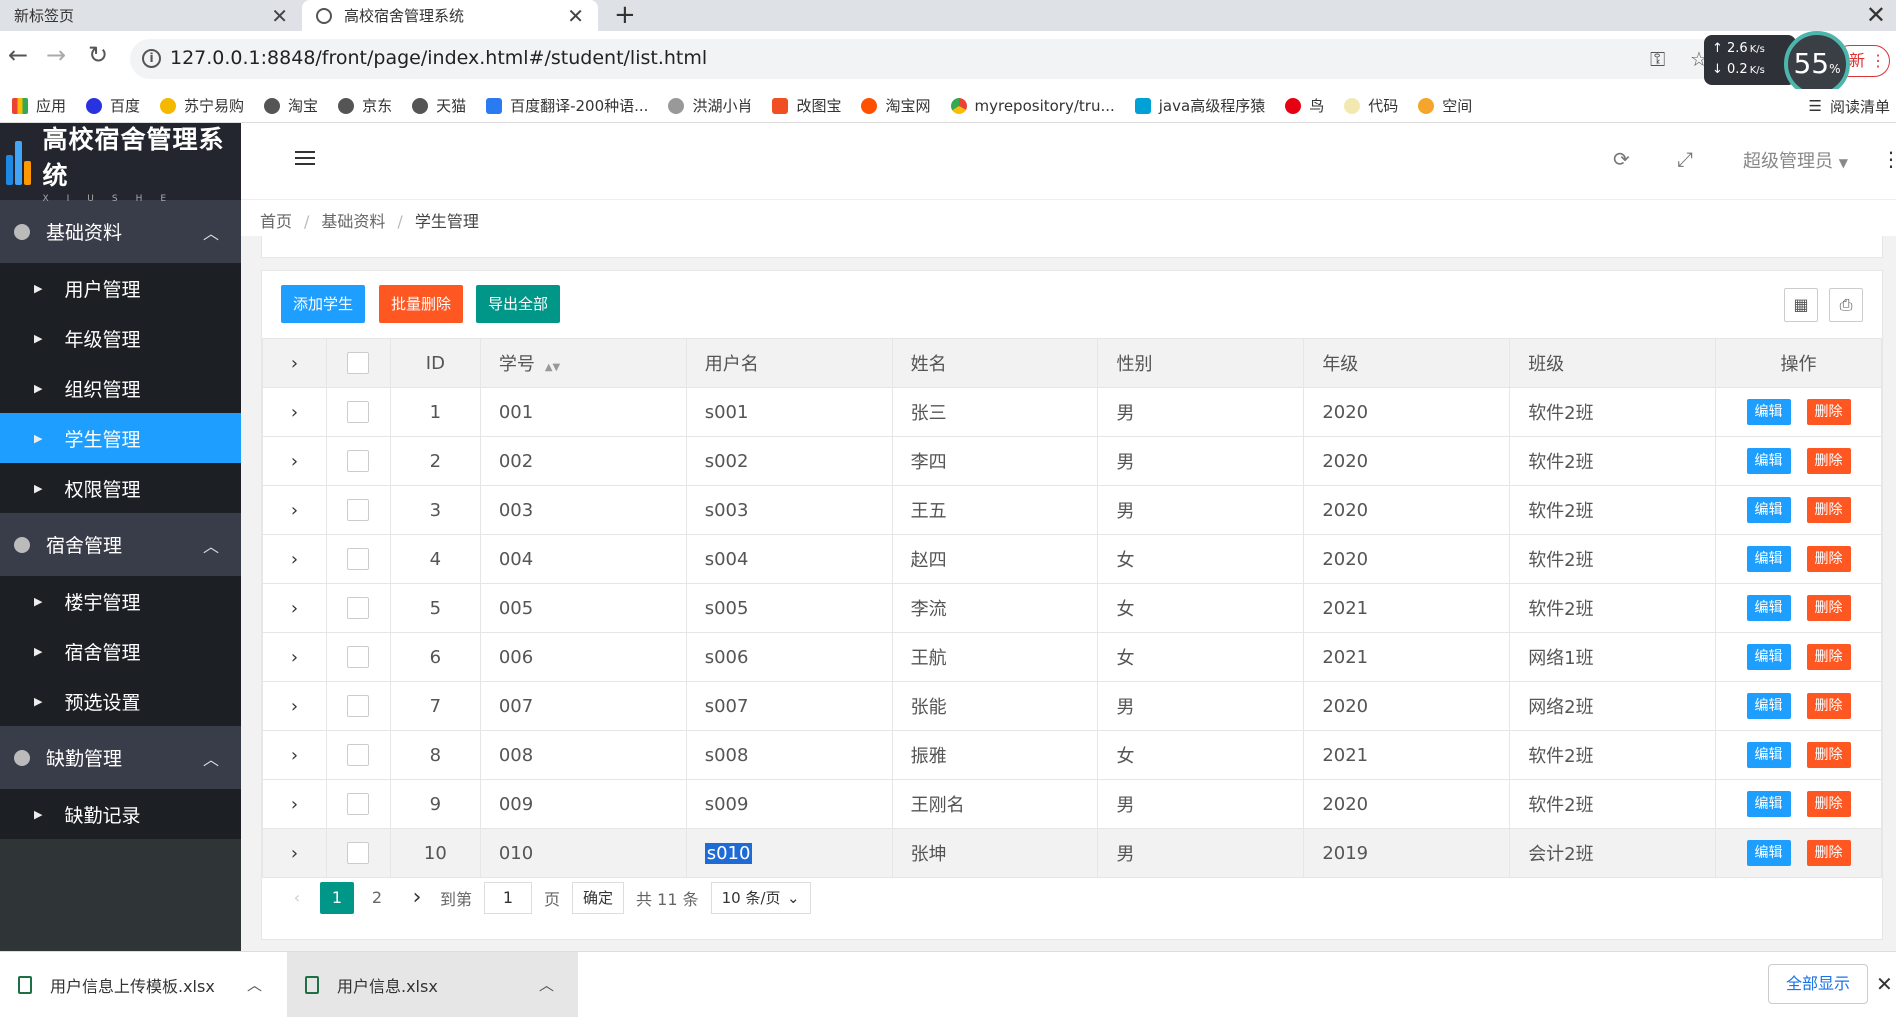  Describe the element at coordinates (120, 438) in the screenshot. I see `sidebar-item-students: ▶ 学生管理` at that location.